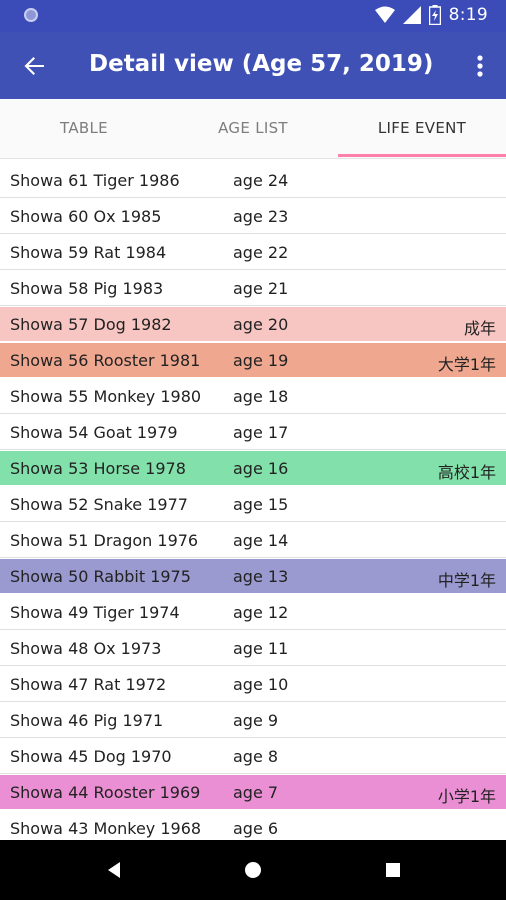  Describe the element at coordinates (261, 288) in the screenshot. I see `age-label: age 21` at that location.